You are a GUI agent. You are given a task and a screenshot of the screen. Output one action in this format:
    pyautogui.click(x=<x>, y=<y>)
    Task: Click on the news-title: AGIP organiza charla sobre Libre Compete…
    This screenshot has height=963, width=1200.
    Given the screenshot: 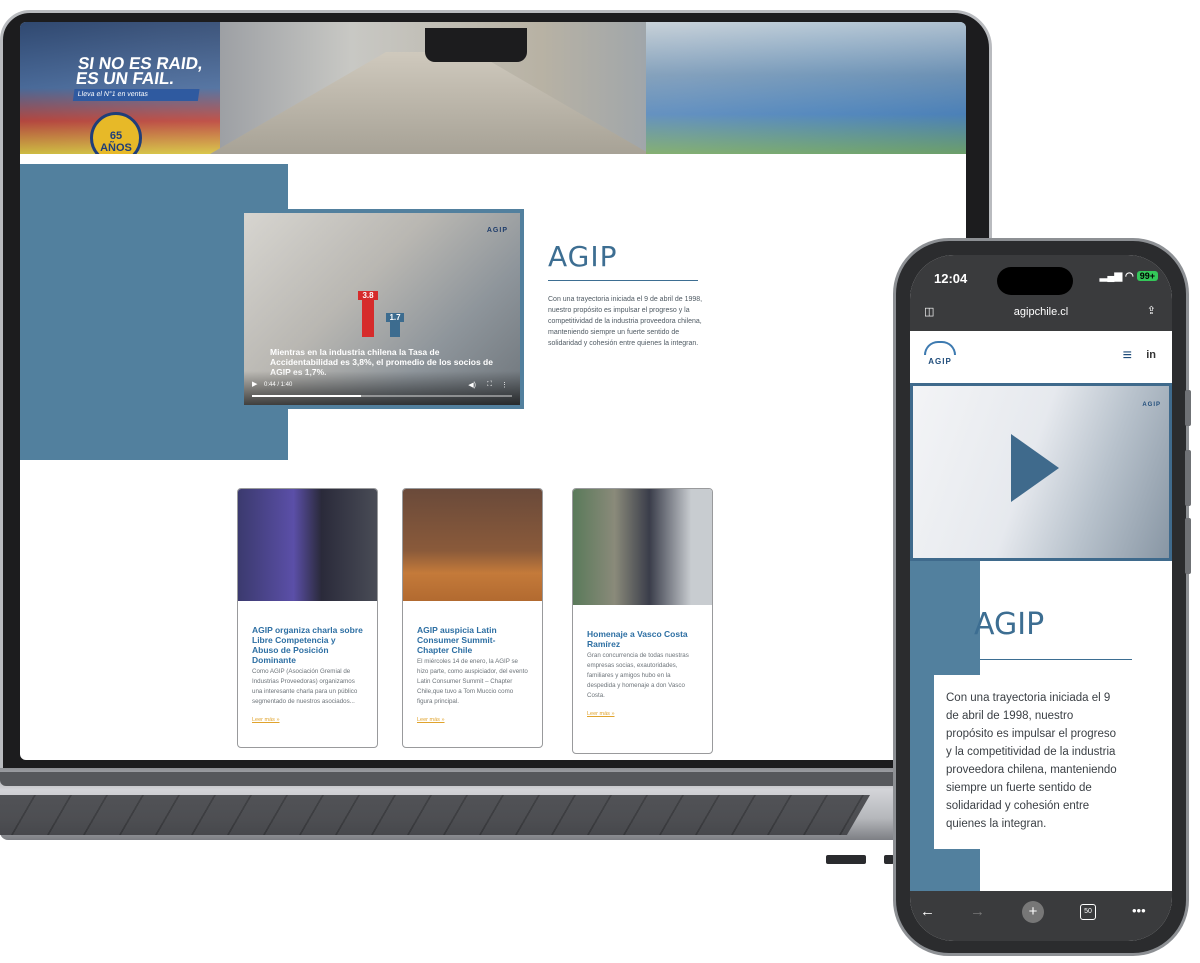 What is the action you would take?
    pyautogui.click(x=307, y=645)
    